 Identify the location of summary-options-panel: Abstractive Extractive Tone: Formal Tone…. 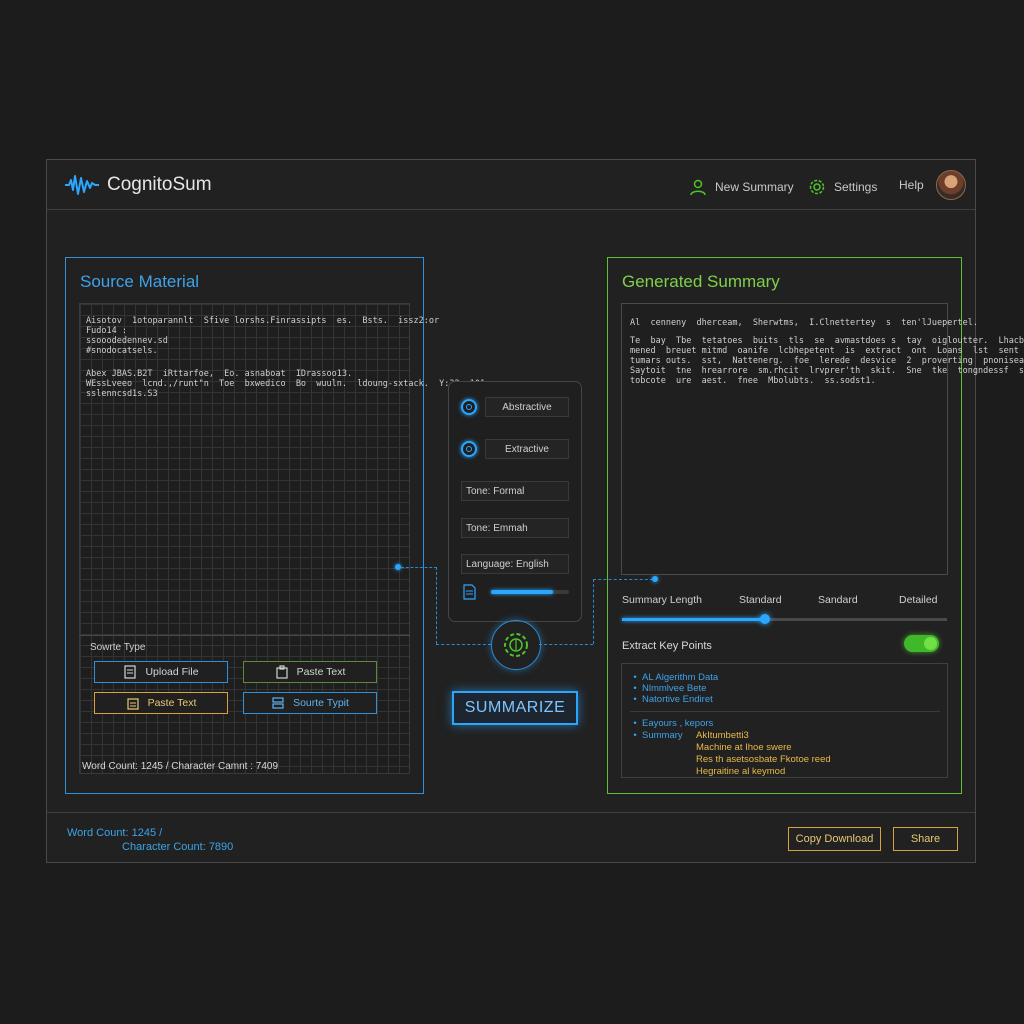
(515, 501).